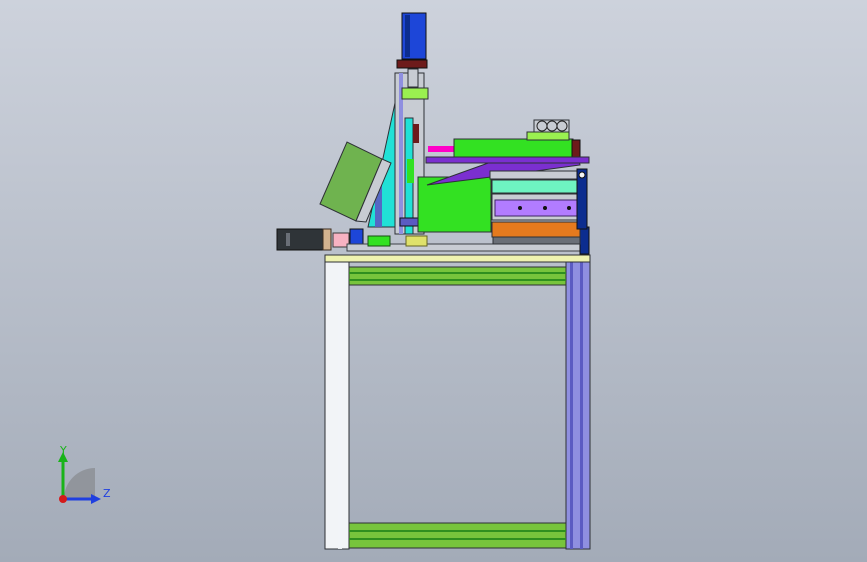 The image size is (867, 562). I want to click on layer-orange, so click(536, 229).